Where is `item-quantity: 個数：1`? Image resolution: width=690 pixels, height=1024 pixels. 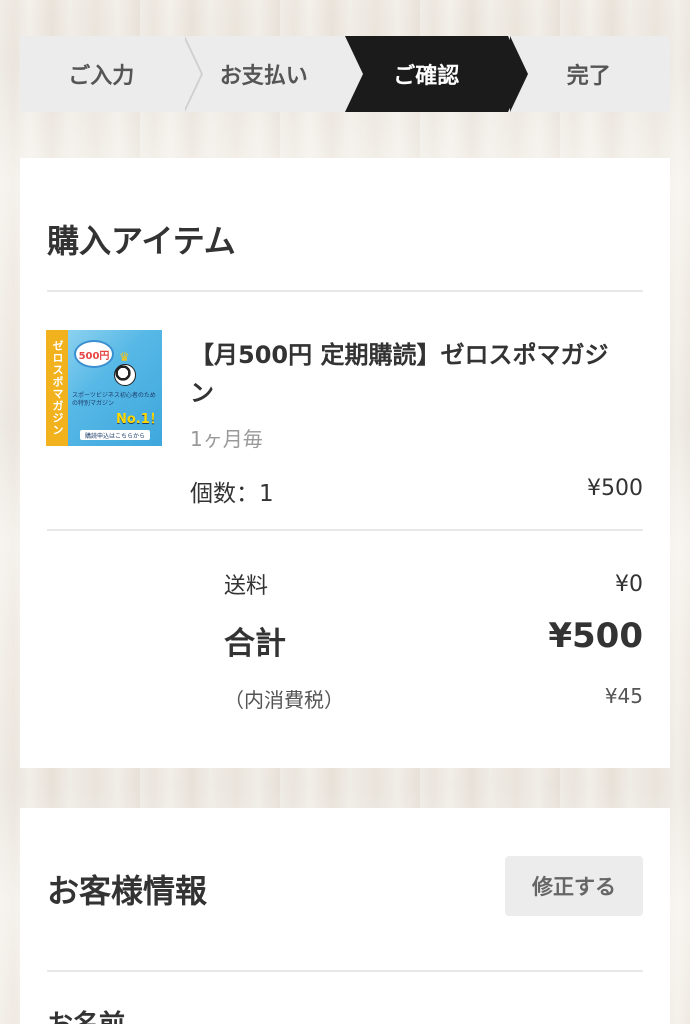
item-quantity: 個数：1 is located at coordinates (232, 494).